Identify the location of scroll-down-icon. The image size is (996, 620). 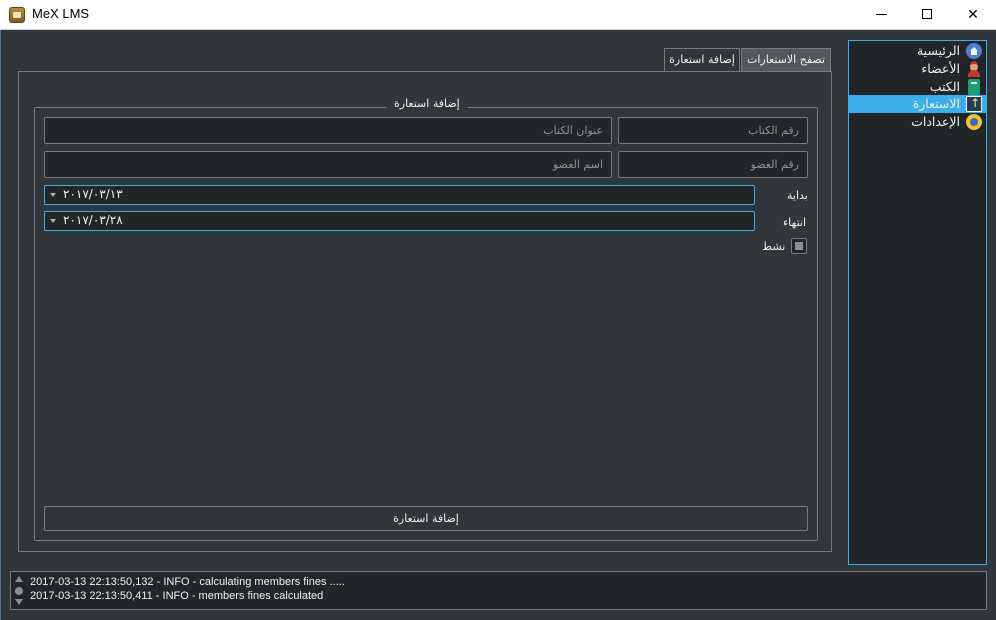
(19, 602).